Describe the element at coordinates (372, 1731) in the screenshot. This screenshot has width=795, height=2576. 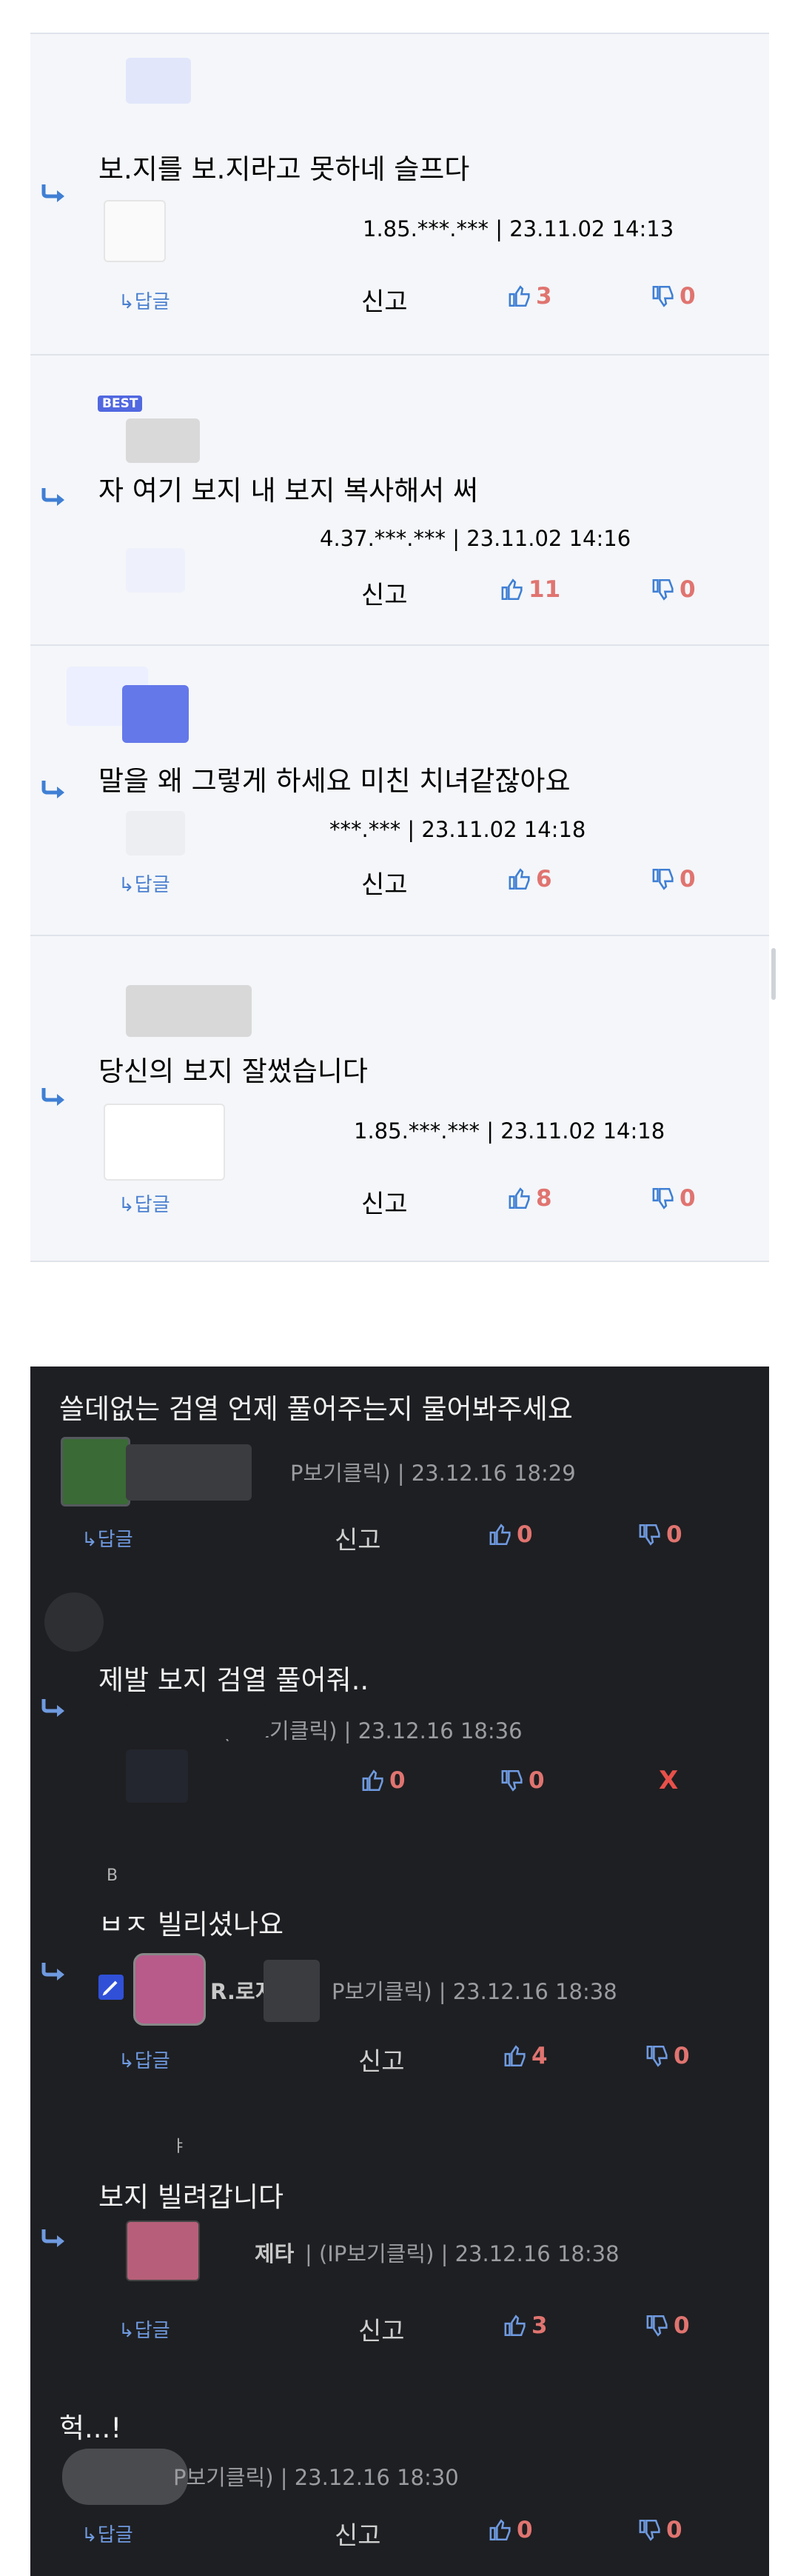
I see `comment-meta: (IP보기클릭) | 23.12.16 18:36` at that location.